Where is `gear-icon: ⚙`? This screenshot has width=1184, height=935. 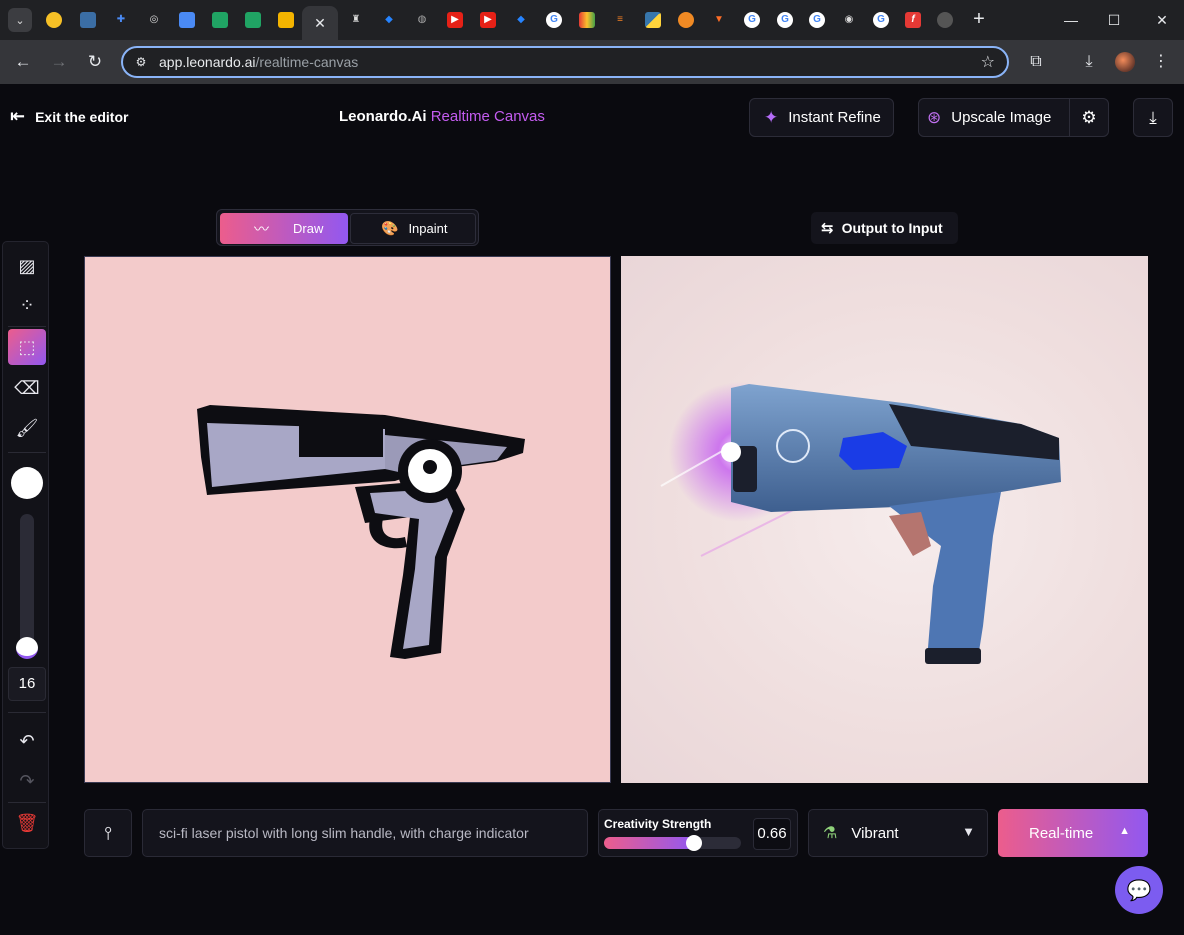
gear-icon: ⚙ is located at coordinates (1089, 117).